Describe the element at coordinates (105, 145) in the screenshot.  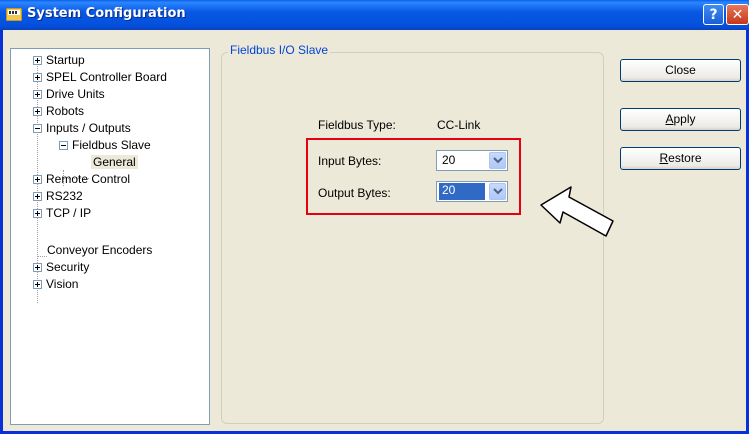
I see `tree-item-fieldbus-slave: Fieldbus Slave` at that location.